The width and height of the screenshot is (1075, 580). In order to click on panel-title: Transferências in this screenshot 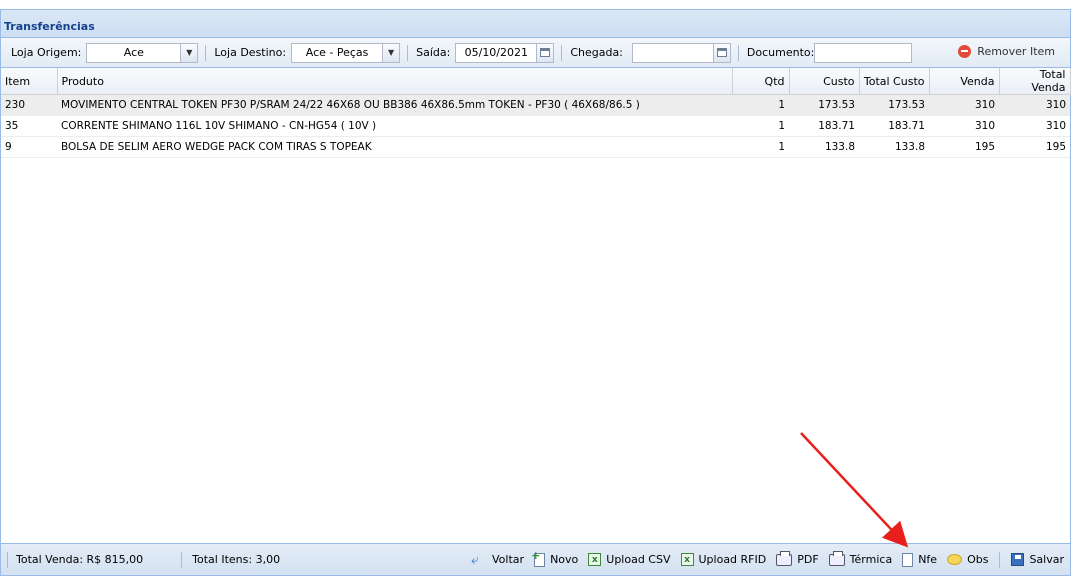, I will do `click(535, 24)`.